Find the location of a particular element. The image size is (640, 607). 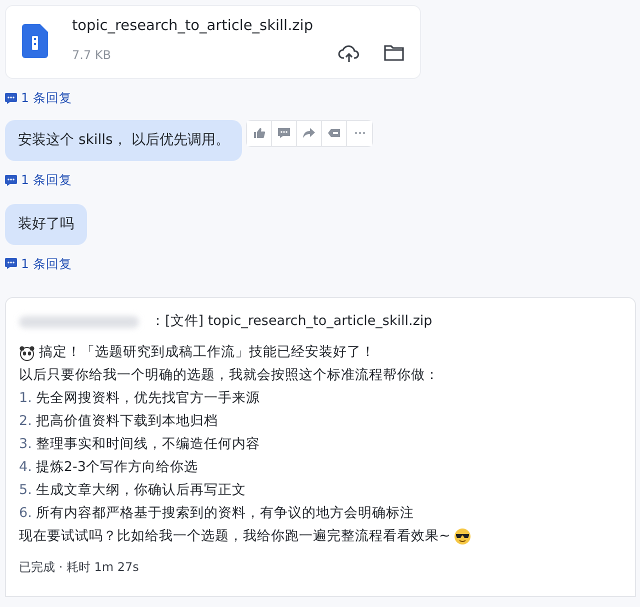

step-number: 5. is located at coordinates (25, 490).